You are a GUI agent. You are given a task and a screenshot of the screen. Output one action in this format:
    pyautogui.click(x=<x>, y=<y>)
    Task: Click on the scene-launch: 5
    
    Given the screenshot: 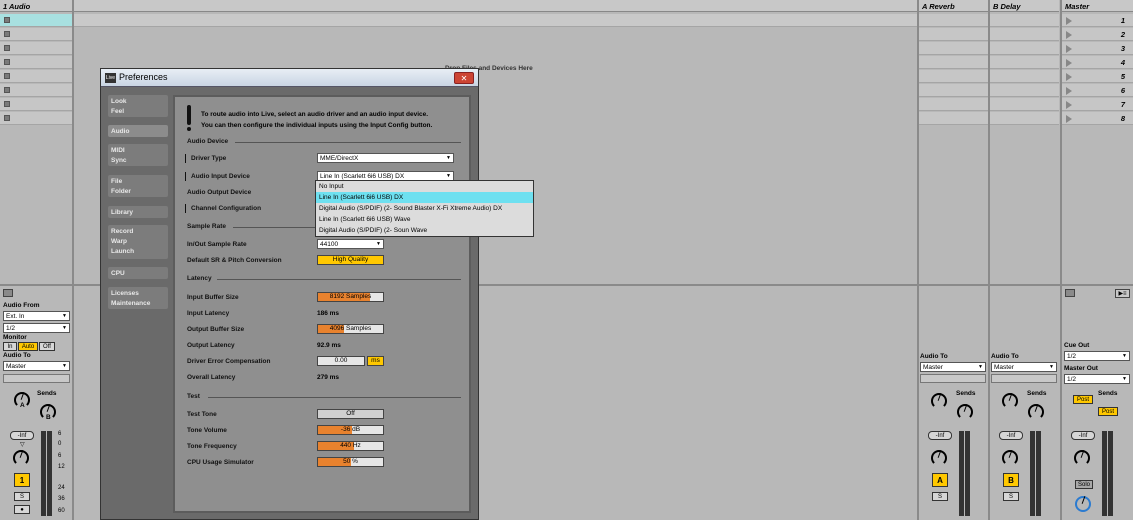 What is the action you would take?
    pyautogui.click(x=1097, y=76)
    